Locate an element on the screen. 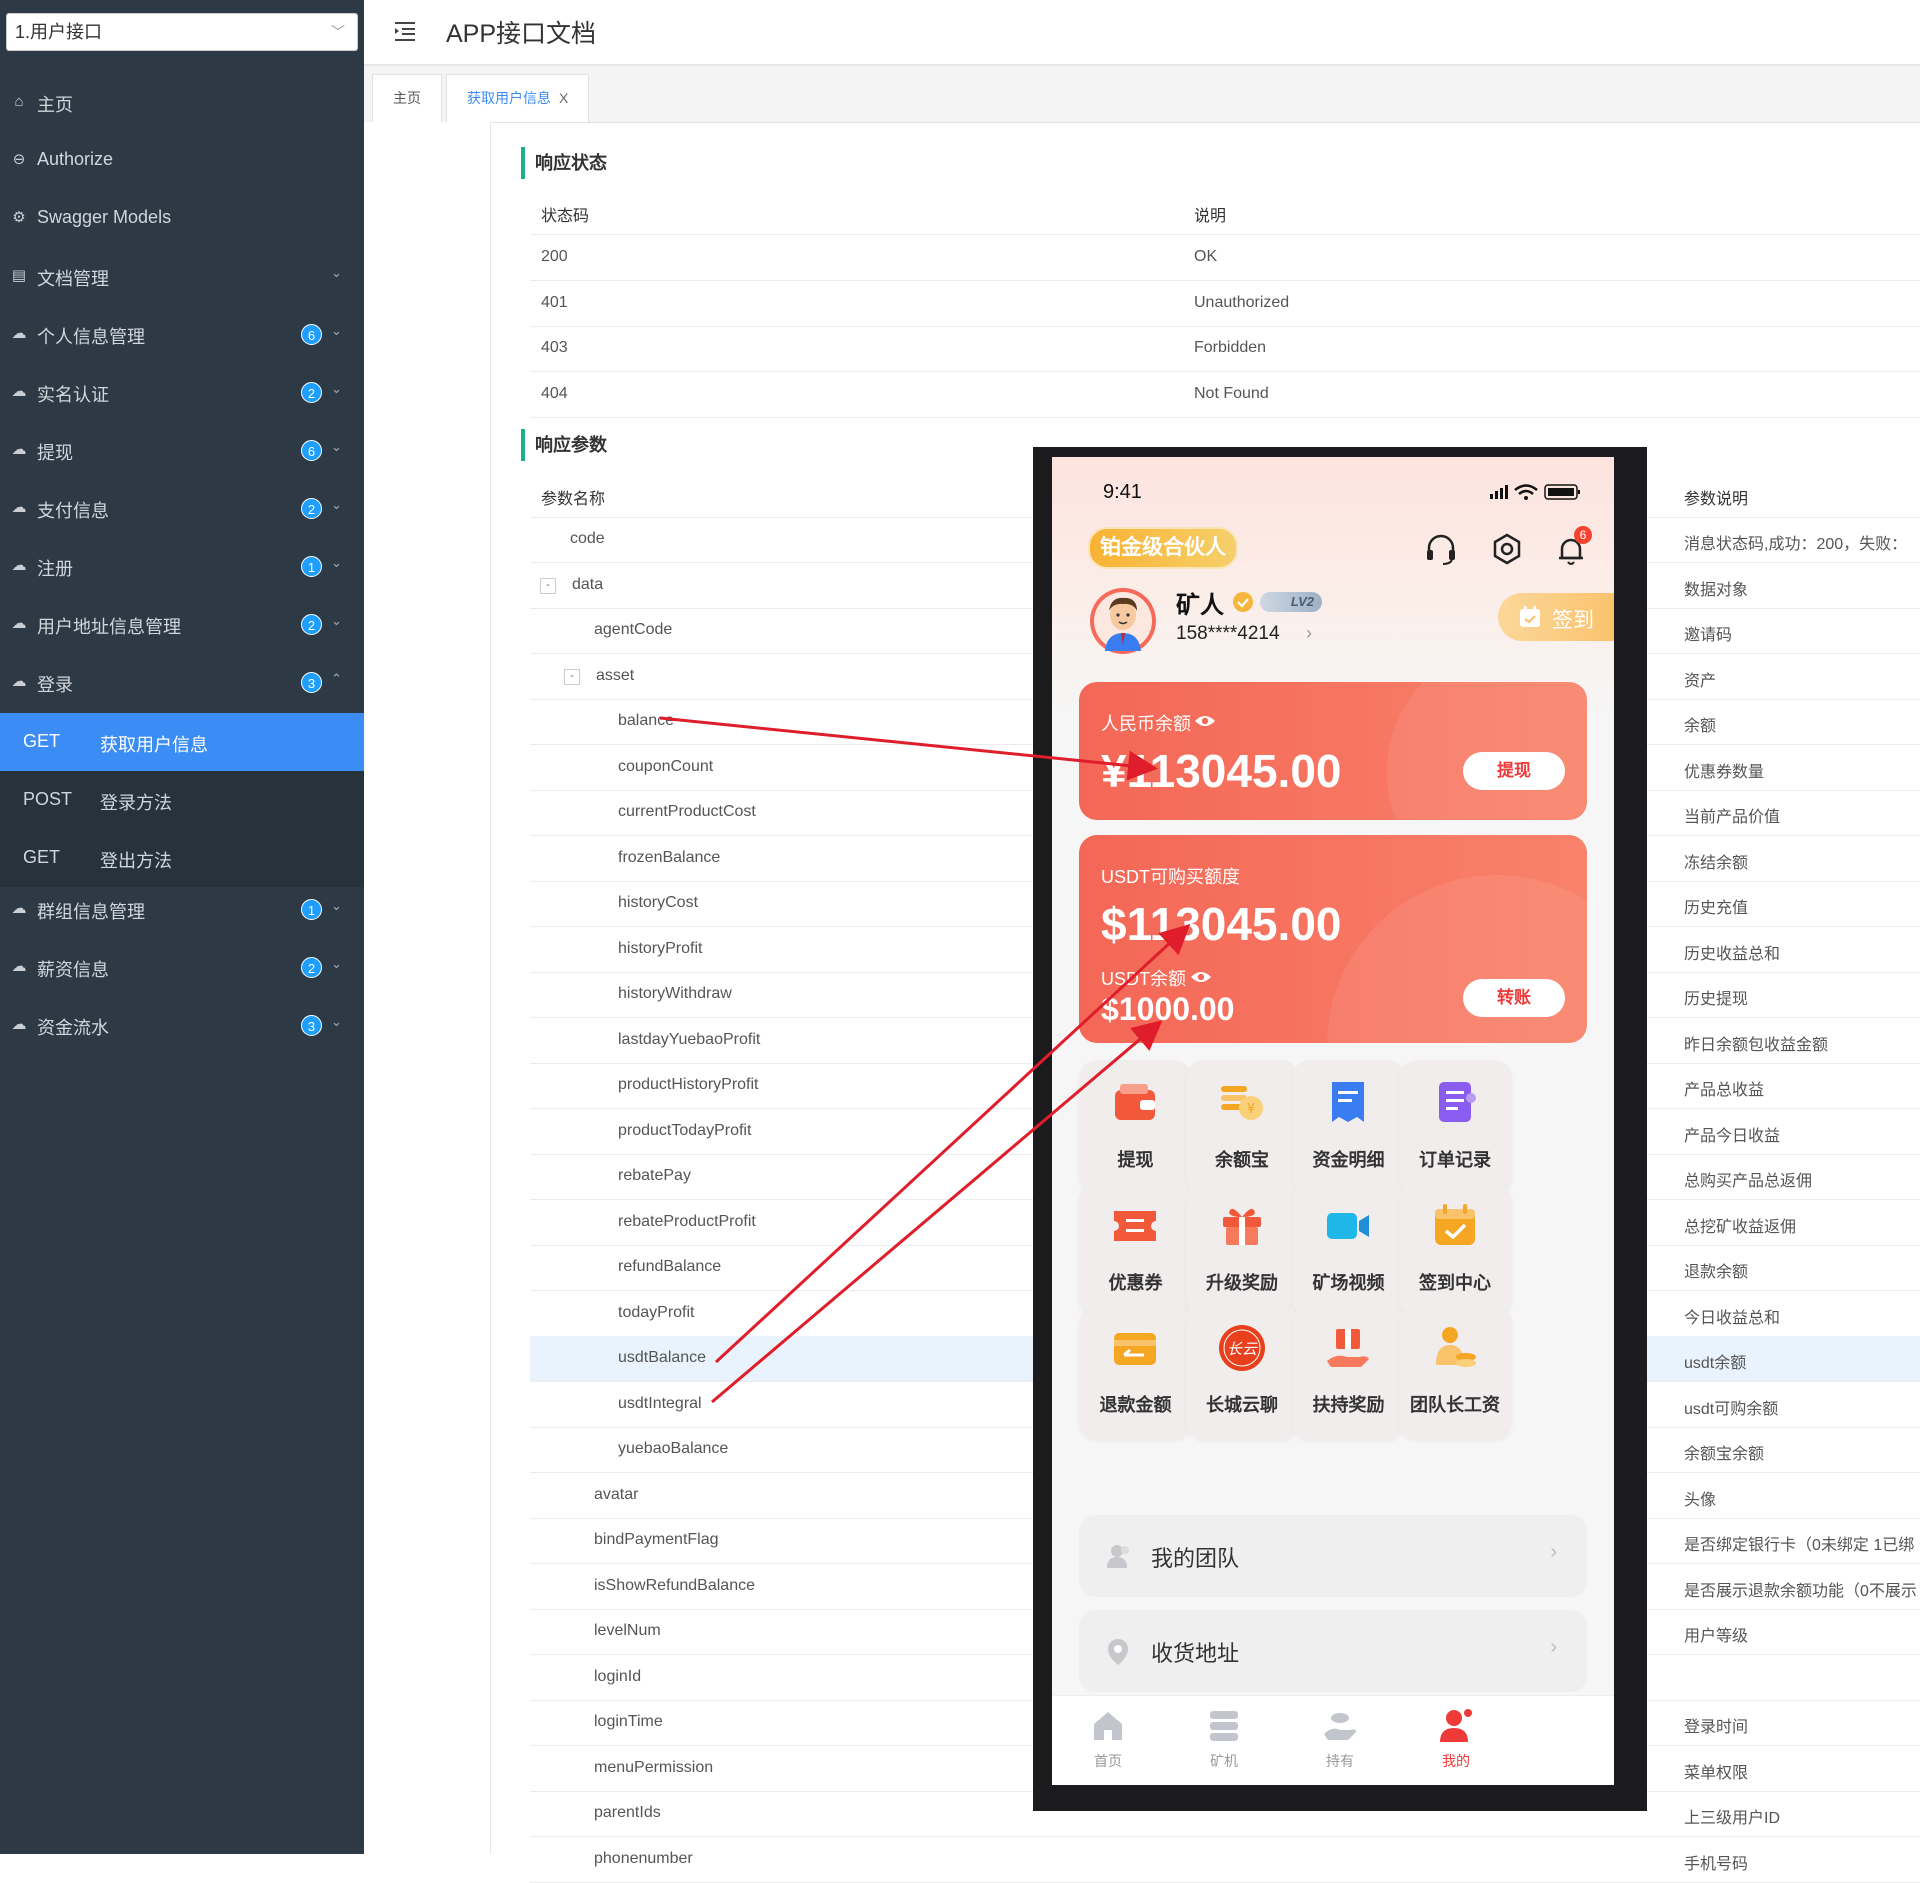 The width and height of the screenshot is (1920, 1883). arrow-balance is located at coordinates (908, 748).